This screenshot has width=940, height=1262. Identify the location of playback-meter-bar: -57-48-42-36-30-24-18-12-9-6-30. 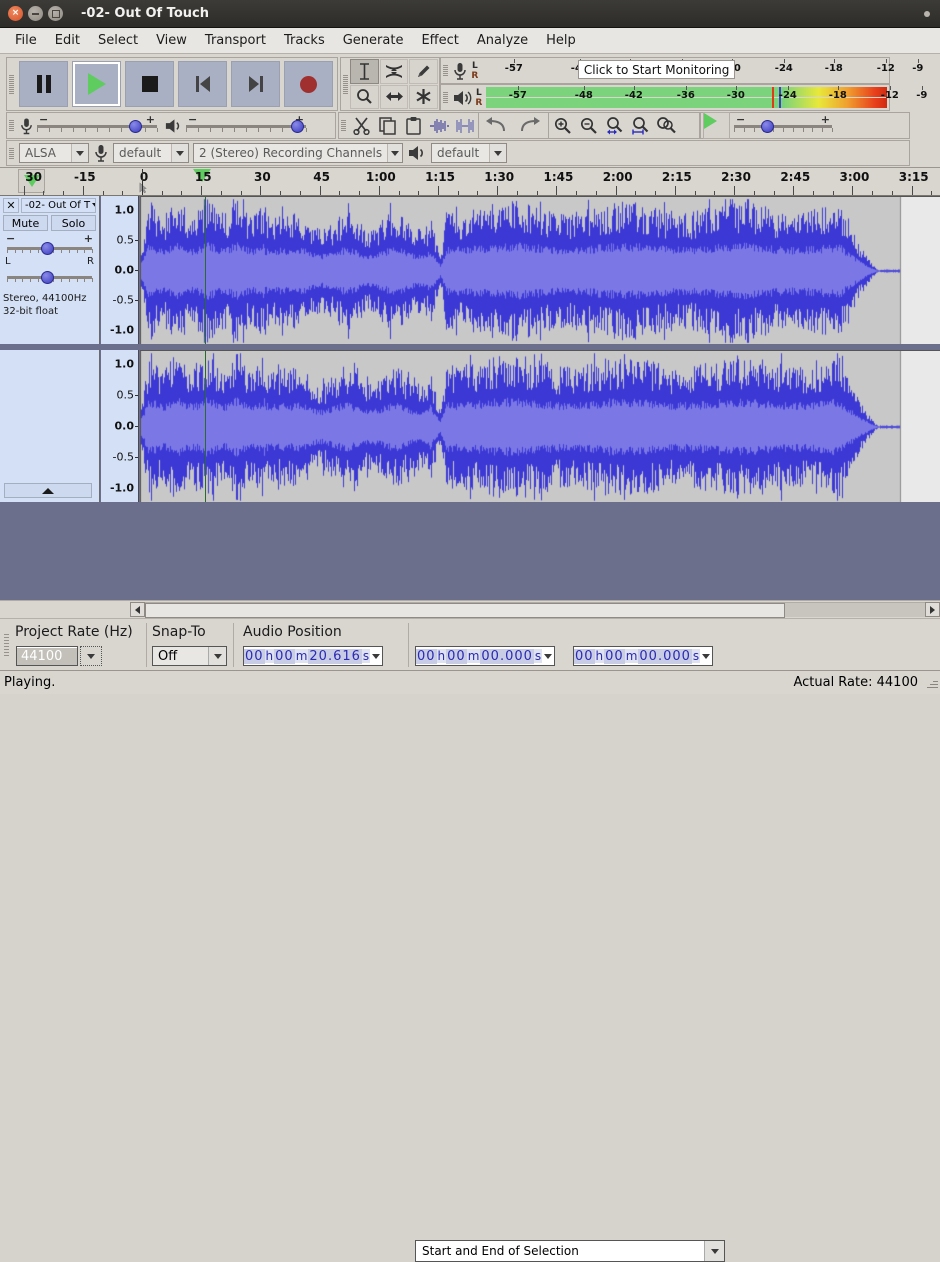
(706, 97).